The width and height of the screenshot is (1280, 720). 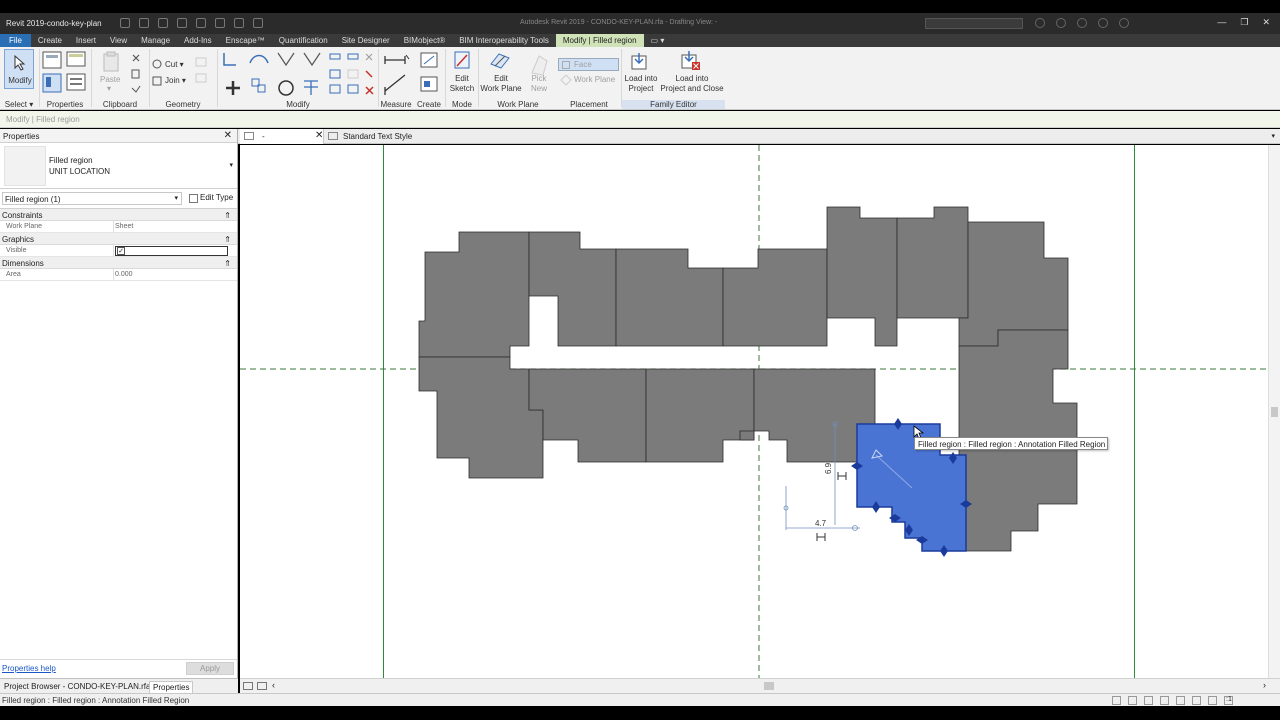 I want to click on tab-enscape: Enscape™, so click(x=245, y=40).